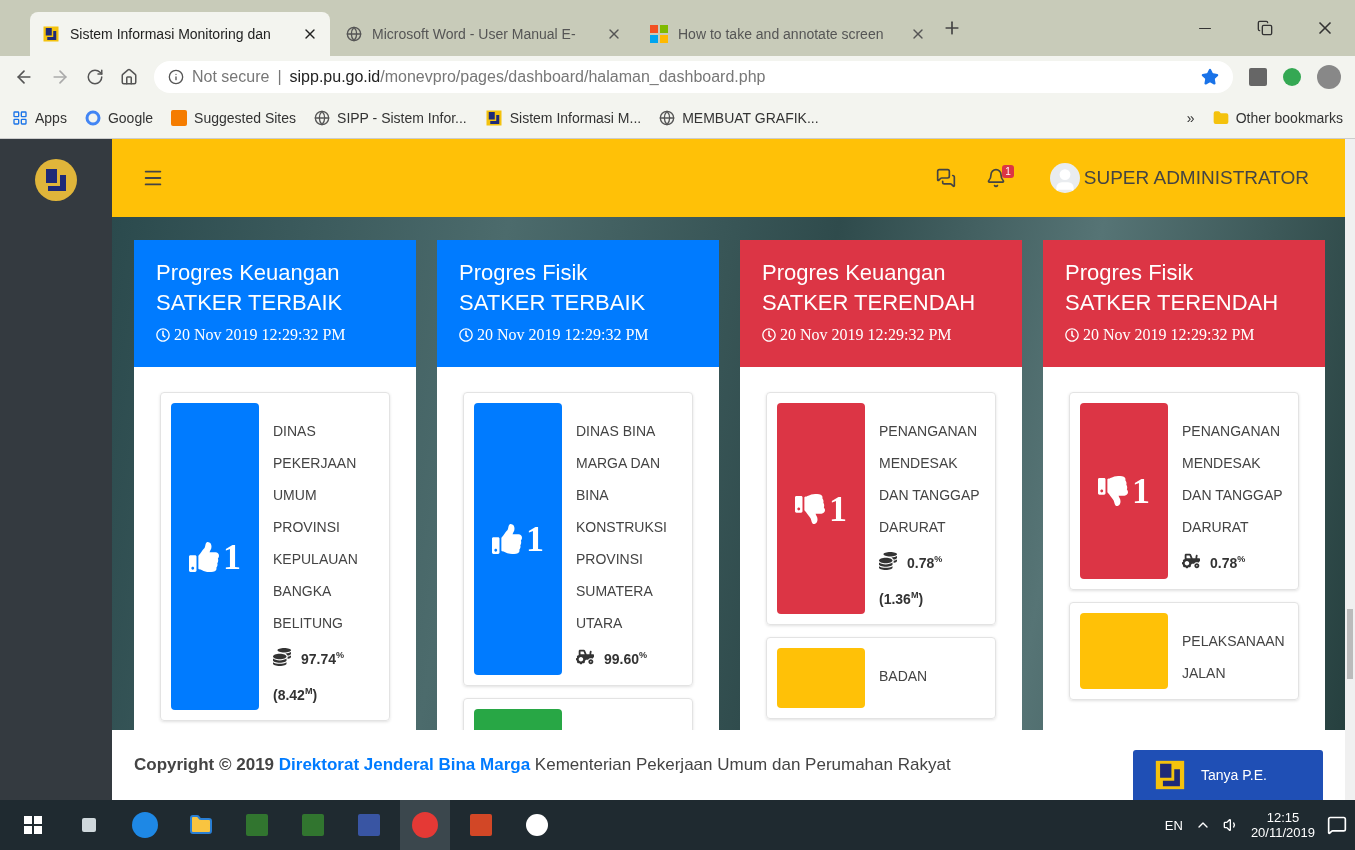 This screenshot has height=850, width=1355. Describe the element at coordinates (542, 765) in the screenshot. I see `copyright-text: Copyright © 2019 Direktorat Jenderal Bina Marga Kementerian Pekerjaan Umum dan Perumahan Rakyat` at that location.